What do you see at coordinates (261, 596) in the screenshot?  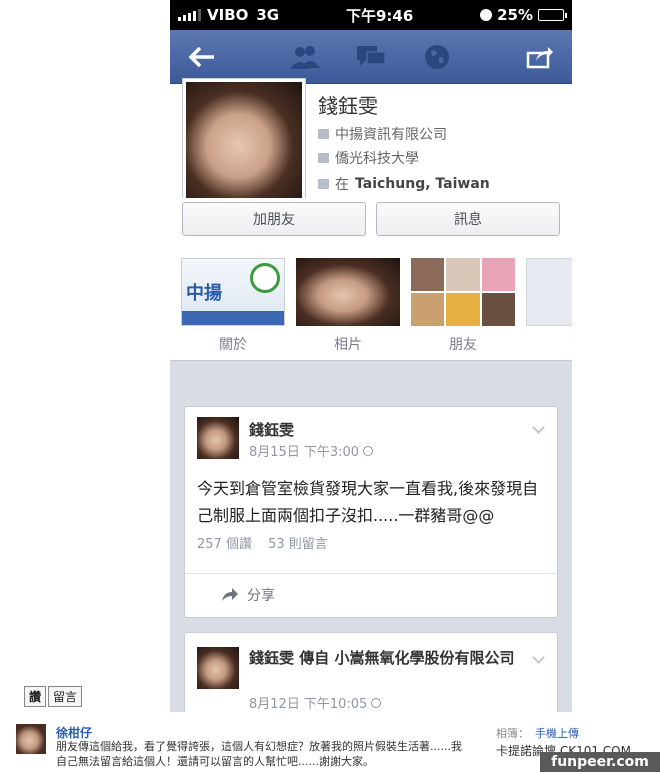 I see `share-label: 分享` at bounding box center [261, 596].